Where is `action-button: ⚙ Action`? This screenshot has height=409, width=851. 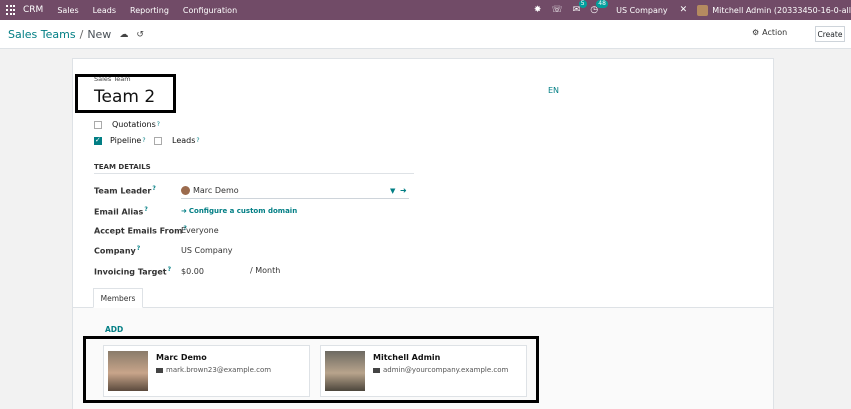
action-button: ⚙ Action is located at coordinates (769, 32).